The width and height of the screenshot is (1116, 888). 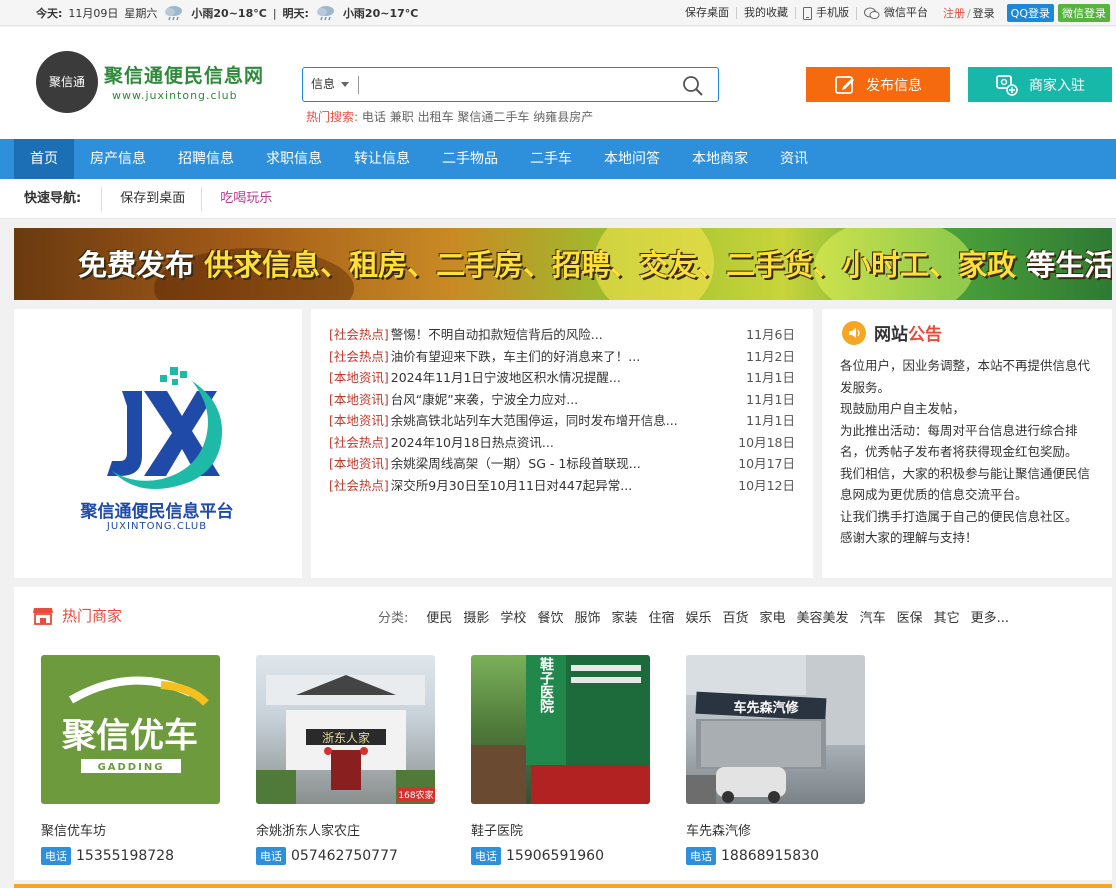 I want to click on news-item: [本地资讯] 余姚梁周线高架（一期）SG - 1标段首联现... 10月17日, so click(x=562, y=463).